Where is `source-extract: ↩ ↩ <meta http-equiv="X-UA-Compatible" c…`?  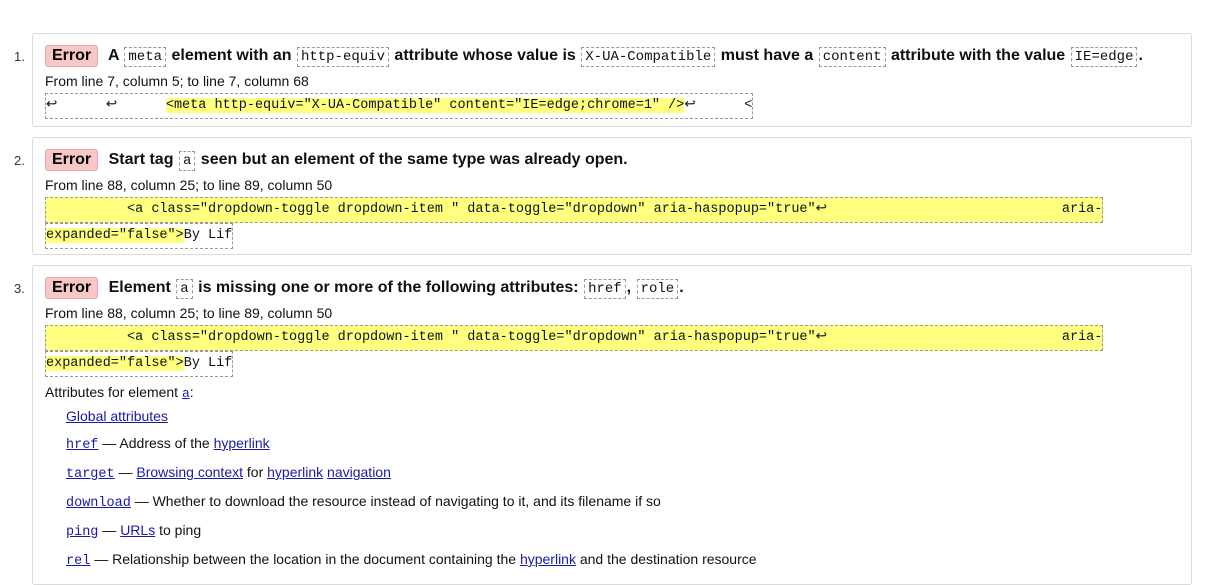
source-extract: ↩ ↩ <meta http-equiv="X-UA-Compatible" c… is located at coordinates (612, 106).